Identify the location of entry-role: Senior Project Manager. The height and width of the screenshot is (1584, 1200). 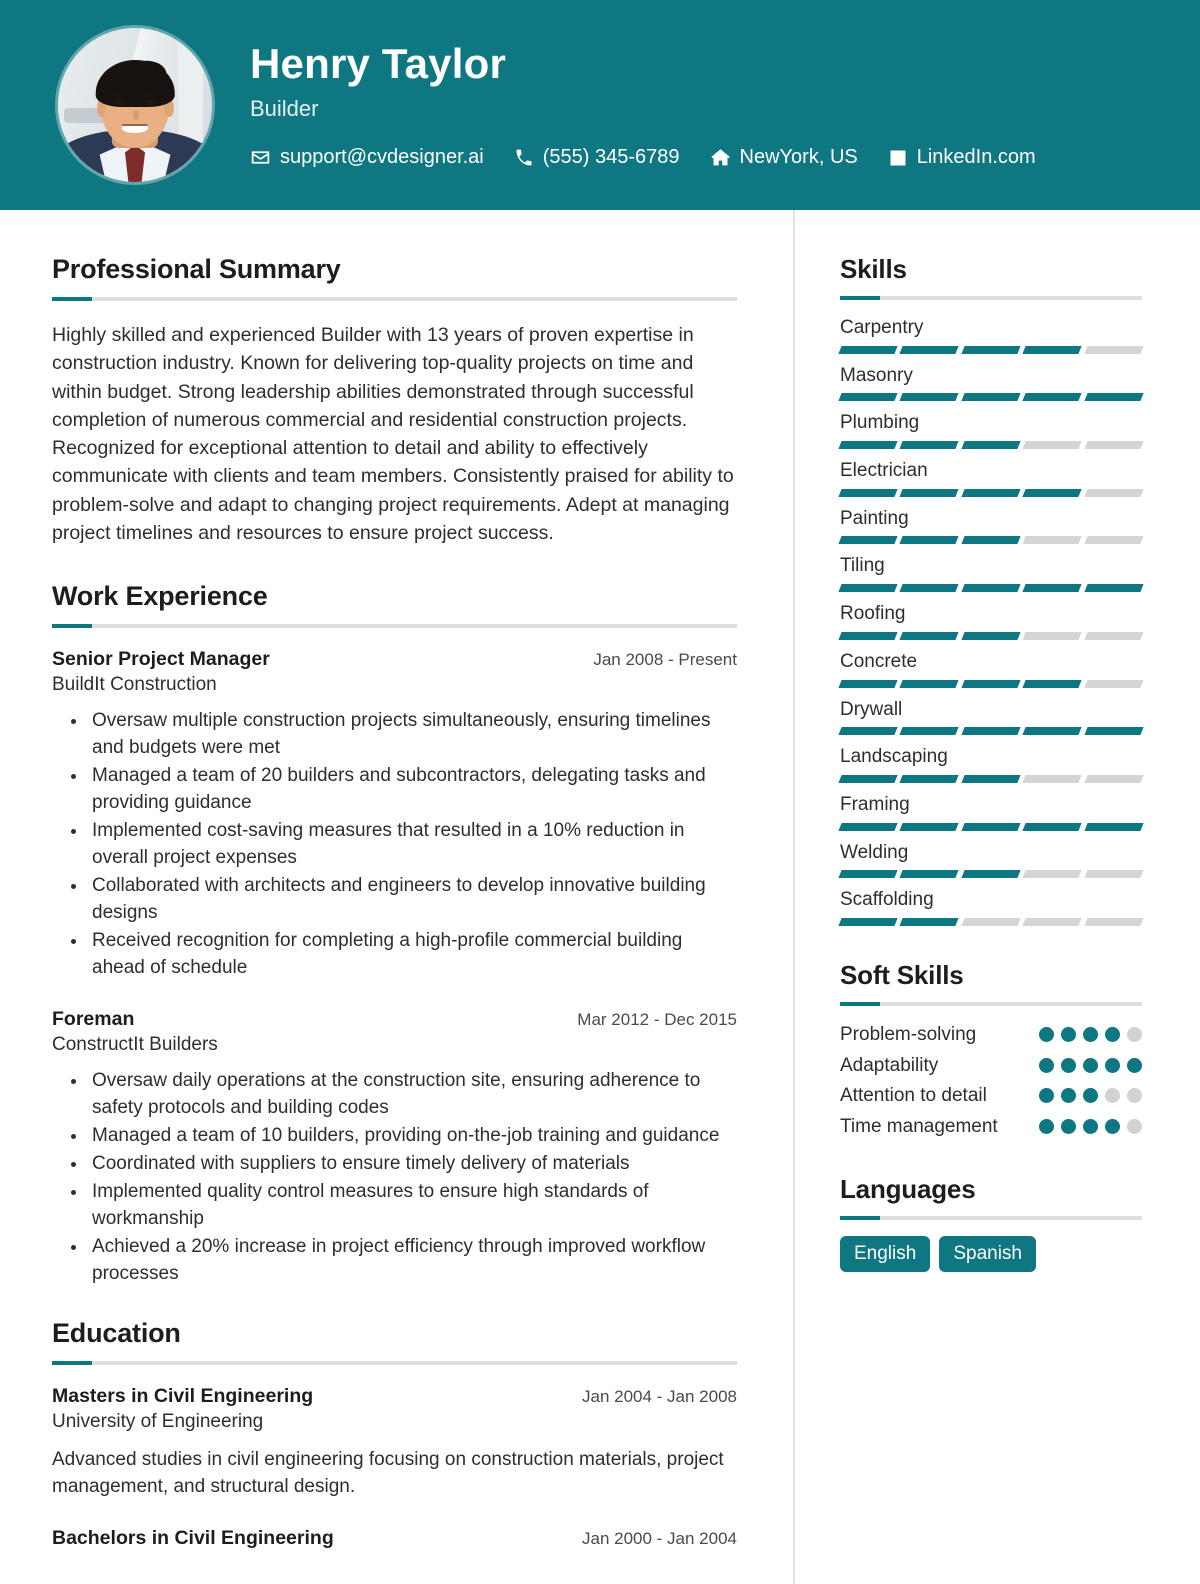
(161, 659).